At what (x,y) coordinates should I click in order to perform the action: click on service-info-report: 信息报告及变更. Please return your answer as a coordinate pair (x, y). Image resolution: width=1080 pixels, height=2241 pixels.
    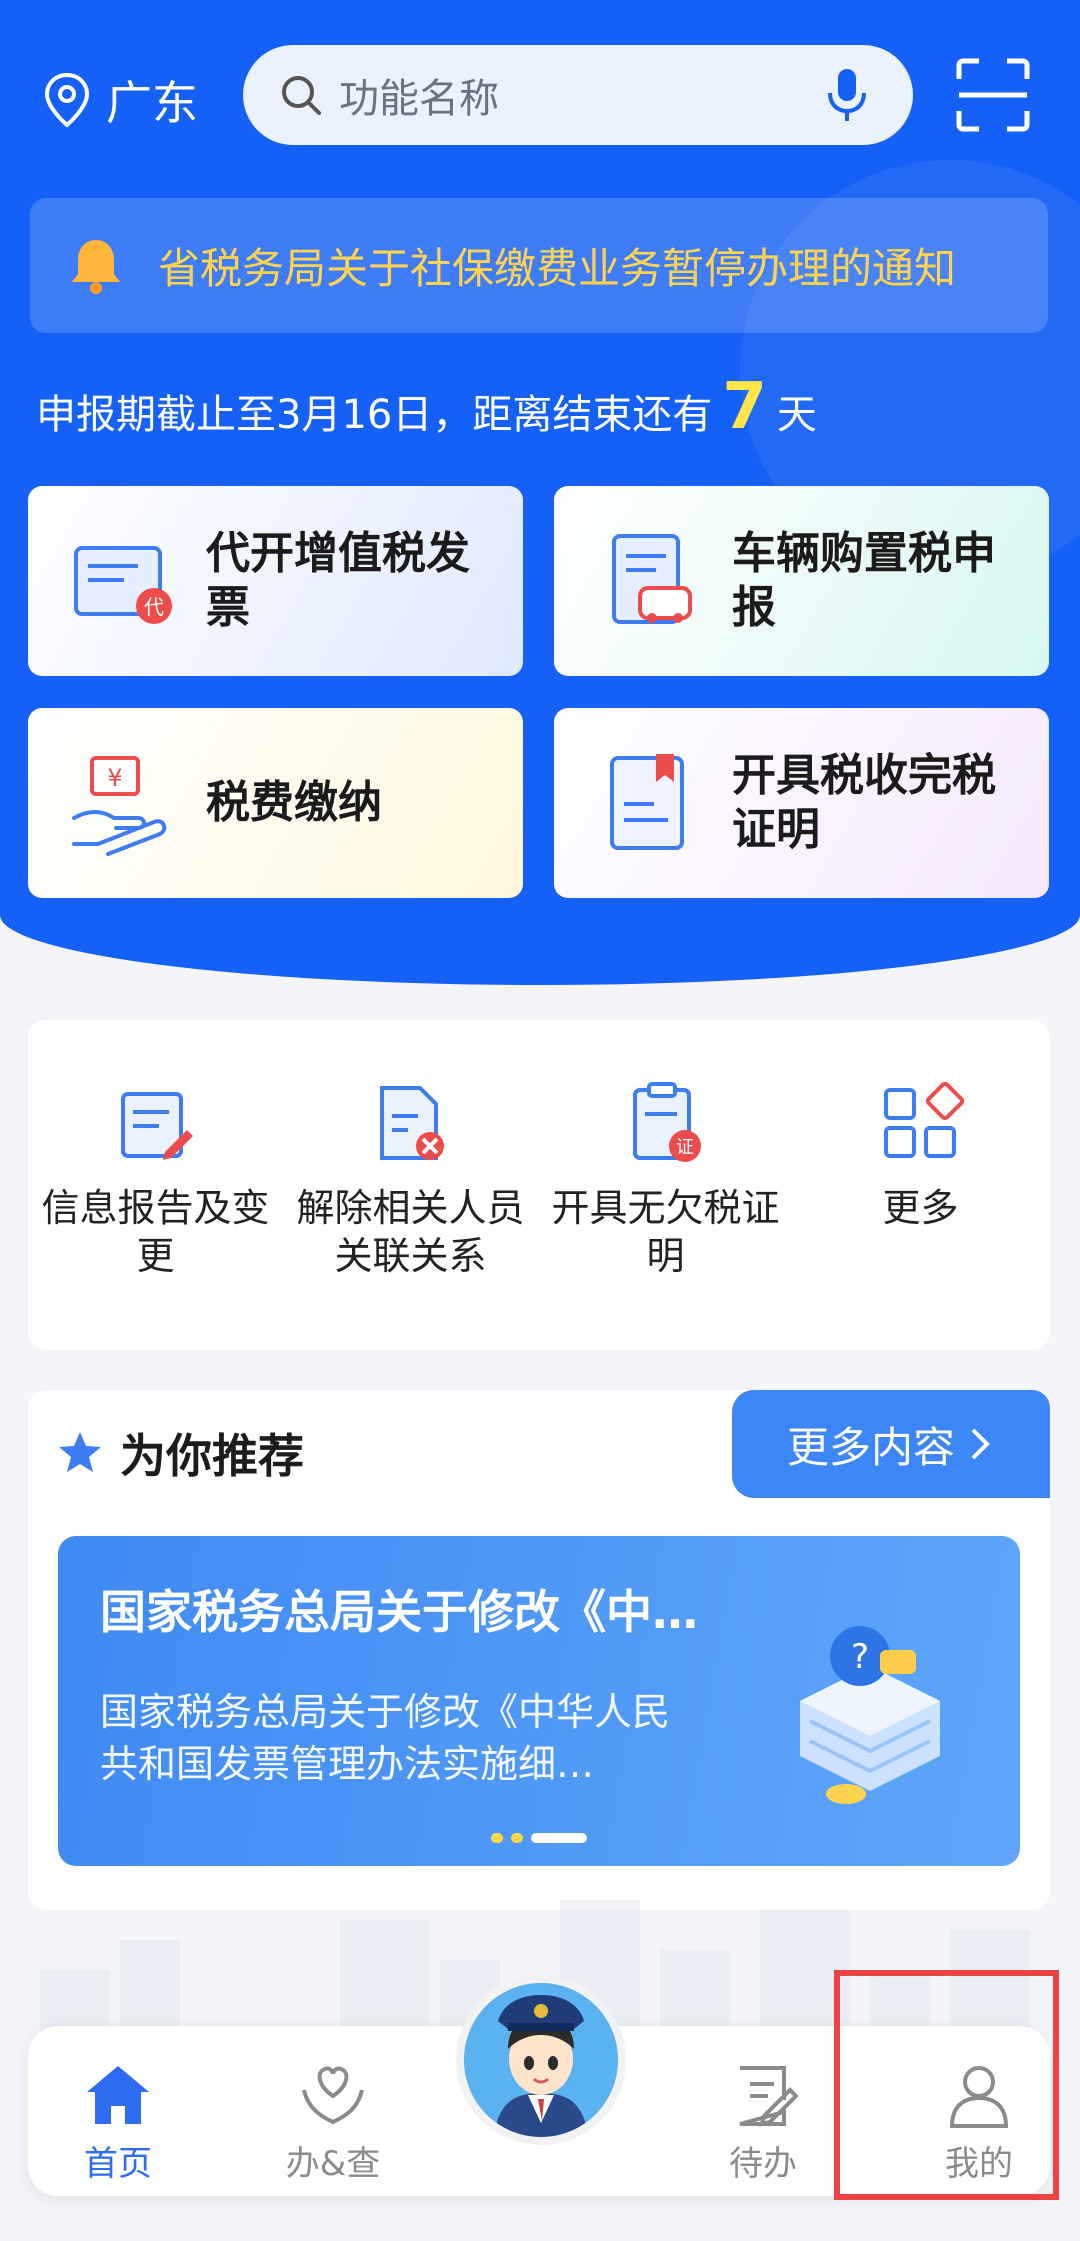
    Looking at the image, I should click on (155, 1180).